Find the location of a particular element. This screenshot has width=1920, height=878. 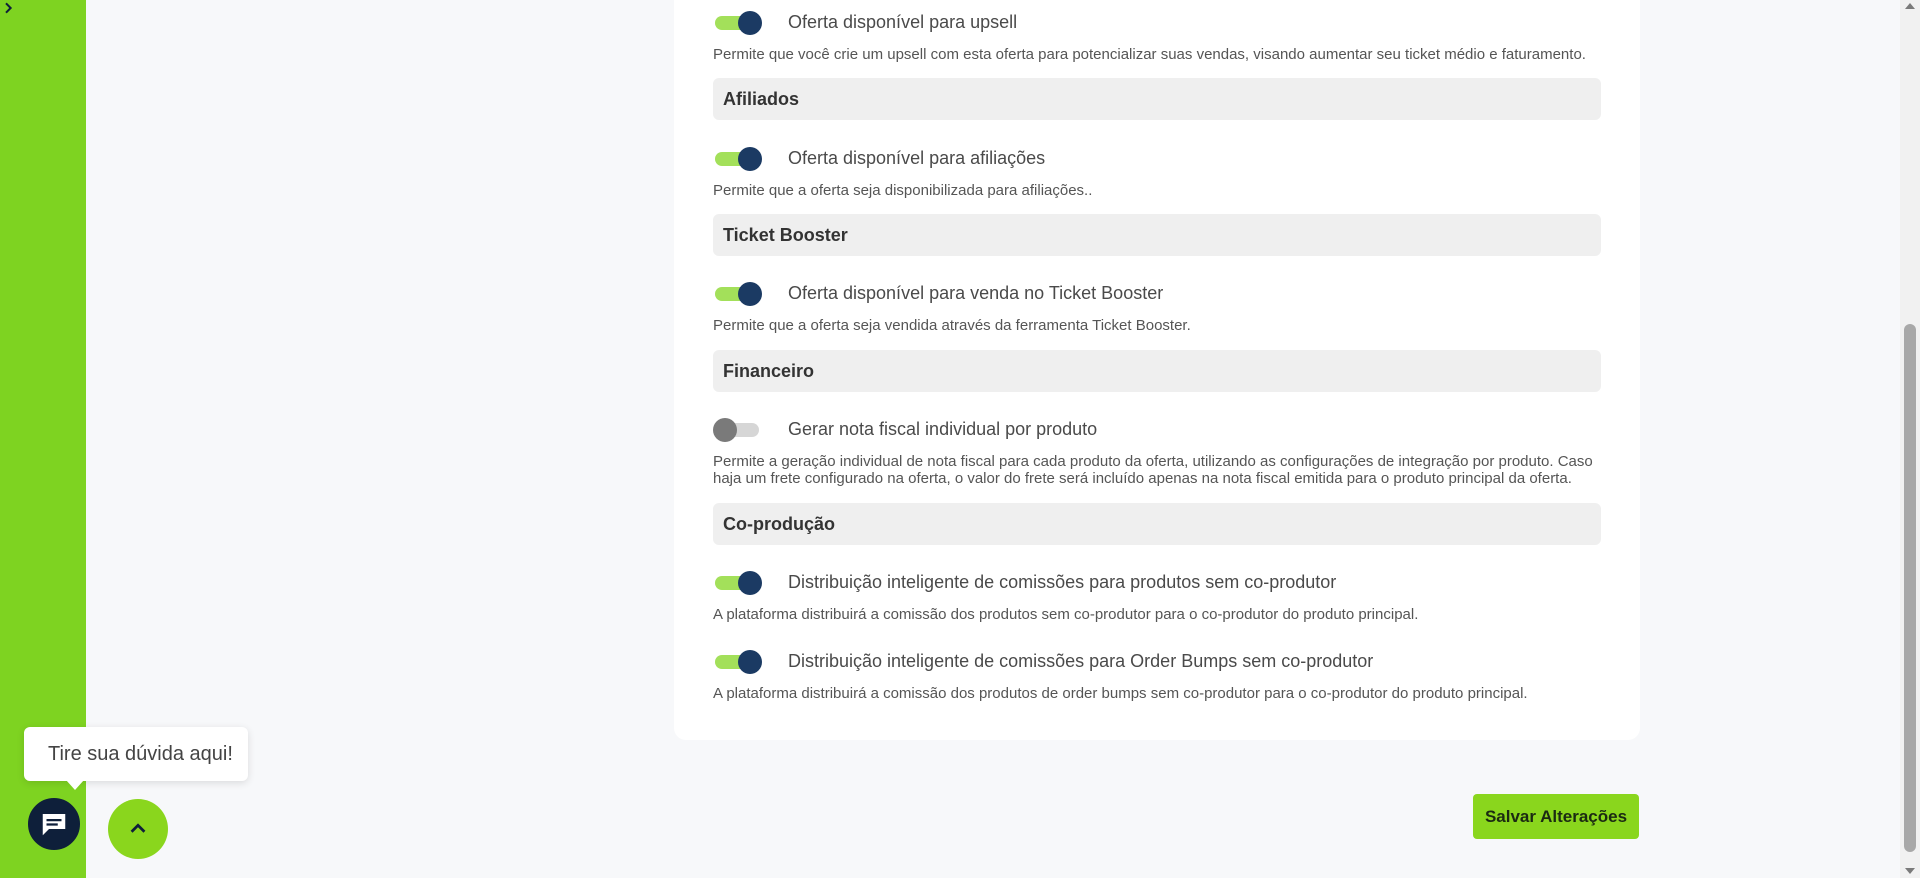

smart-products-toggle is located at coordinates (738, 583).